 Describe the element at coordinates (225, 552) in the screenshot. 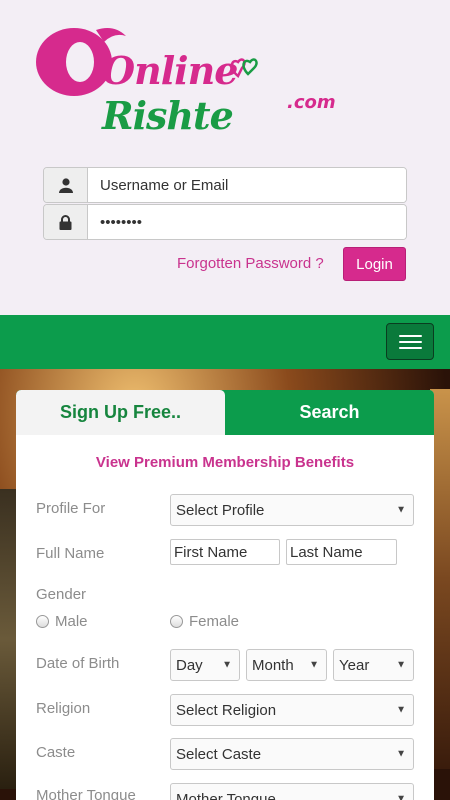

I see `first-name-input: First Name` at that location.